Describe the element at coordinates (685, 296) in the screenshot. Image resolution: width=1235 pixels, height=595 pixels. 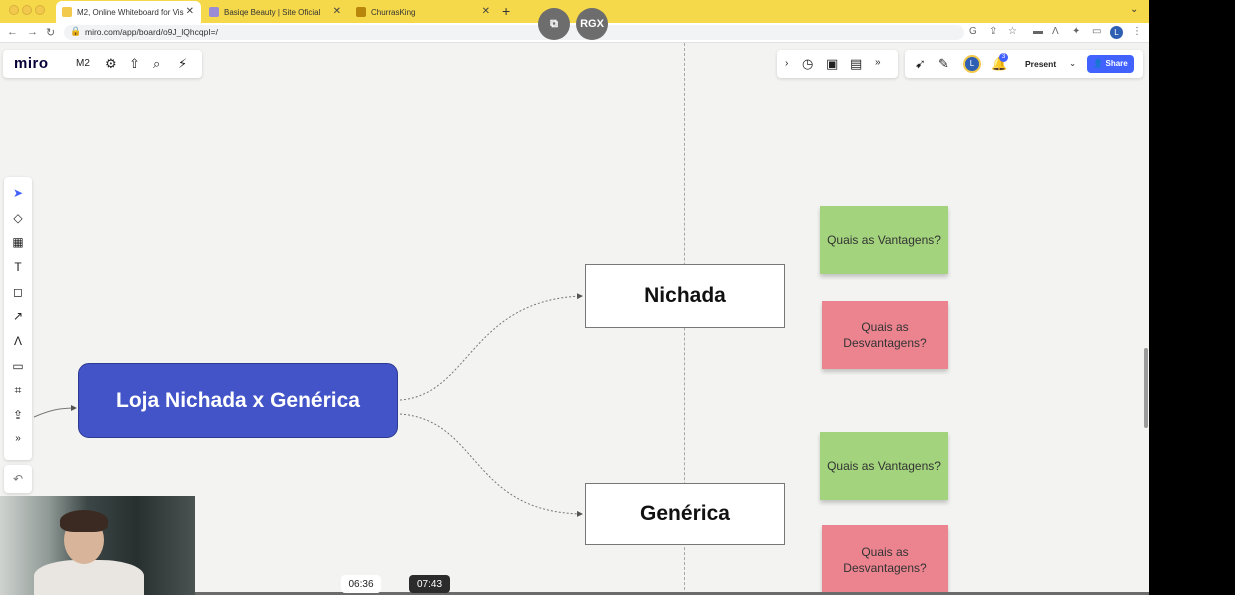
I see `node-nichada: Nichada` at that location.